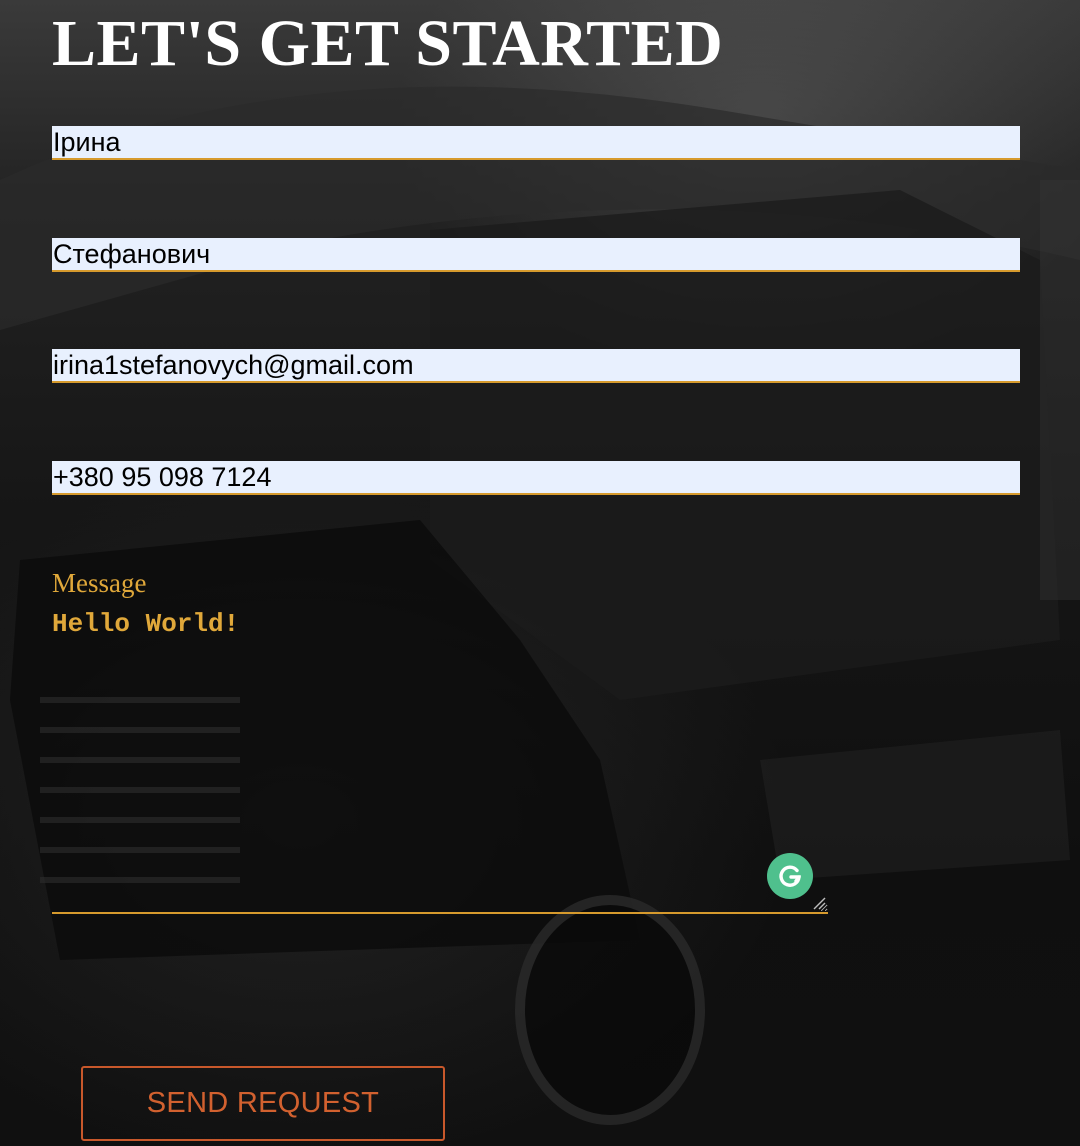 The width and height of the screenshot is (1080, 1146). I want to click on grammarly-icon, so click(790, 876).